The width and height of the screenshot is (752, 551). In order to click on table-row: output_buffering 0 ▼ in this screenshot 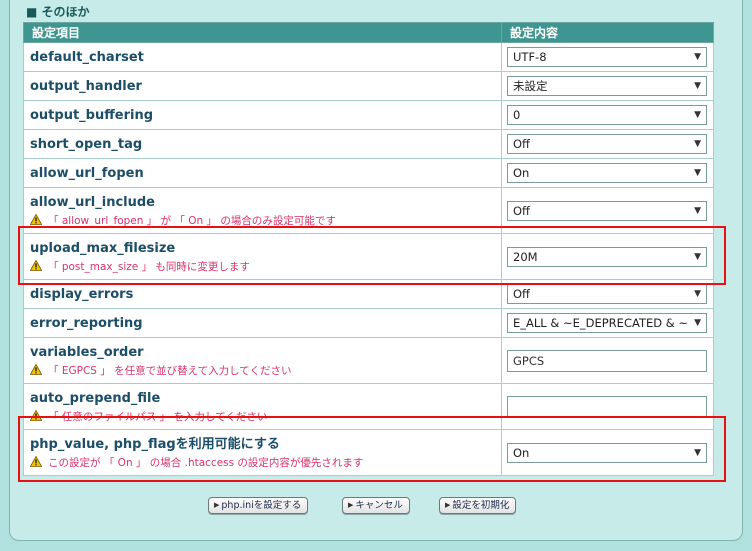, I will do `click(368, 115)`.